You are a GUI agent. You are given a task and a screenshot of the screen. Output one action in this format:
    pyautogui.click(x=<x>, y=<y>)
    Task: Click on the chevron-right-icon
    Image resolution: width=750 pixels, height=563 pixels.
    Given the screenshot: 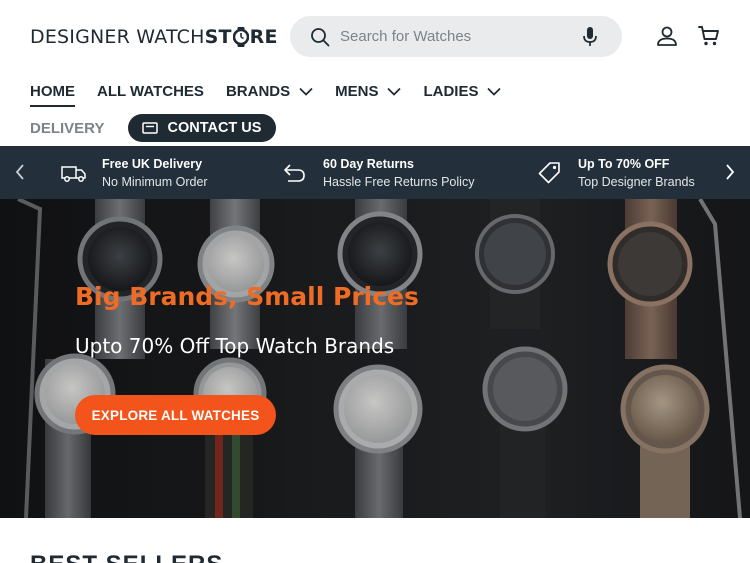 What is the action you would take?
    pyautogui.click(x=730, y=172)
    